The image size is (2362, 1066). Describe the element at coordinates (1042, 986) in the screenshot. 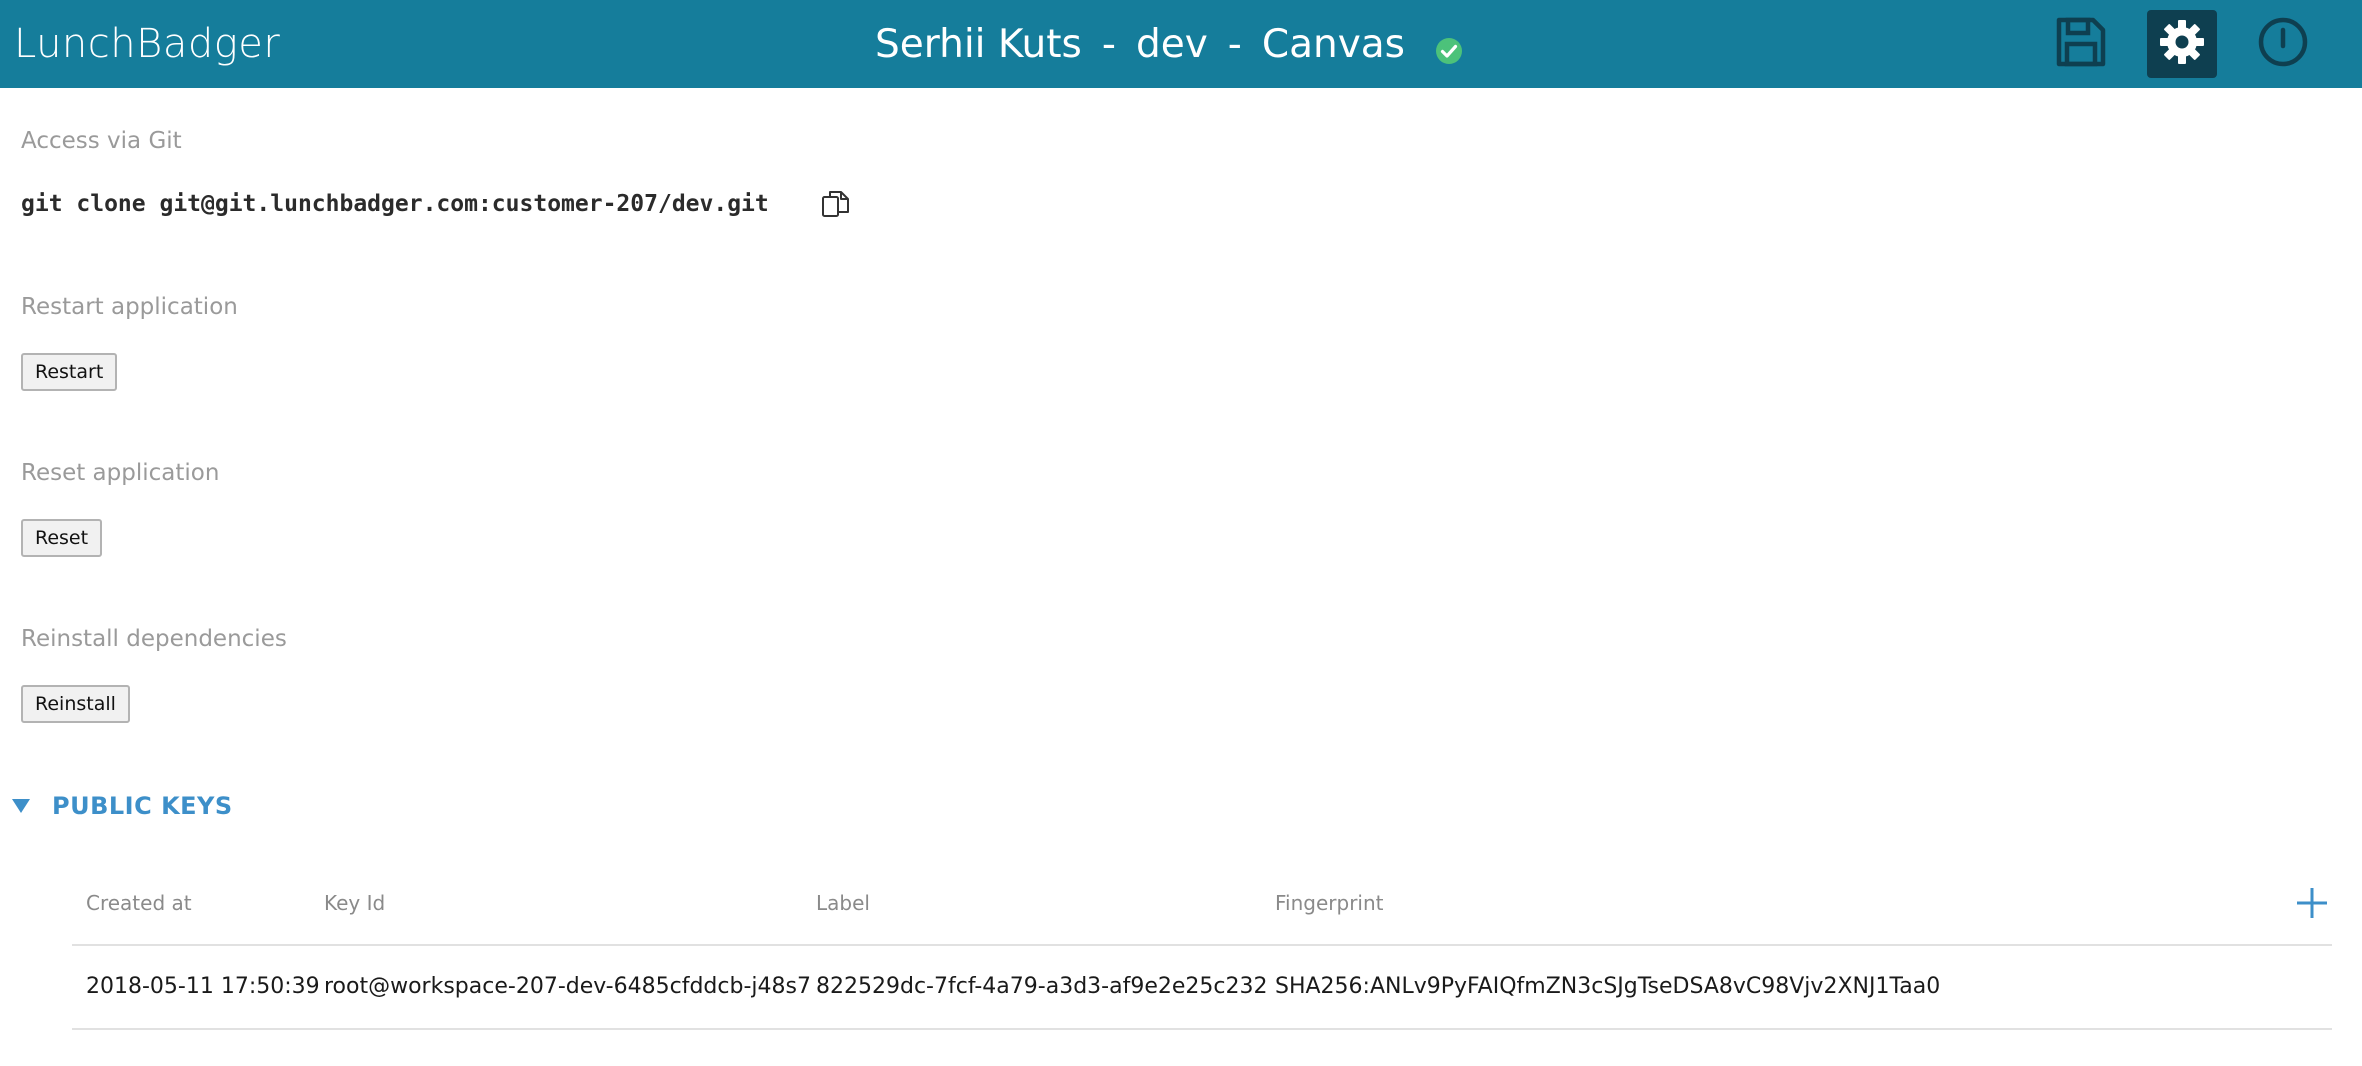

I see `label-cell: 822529dc-7fcf-4a79-a3d3-af9e2e25c232` at that location.